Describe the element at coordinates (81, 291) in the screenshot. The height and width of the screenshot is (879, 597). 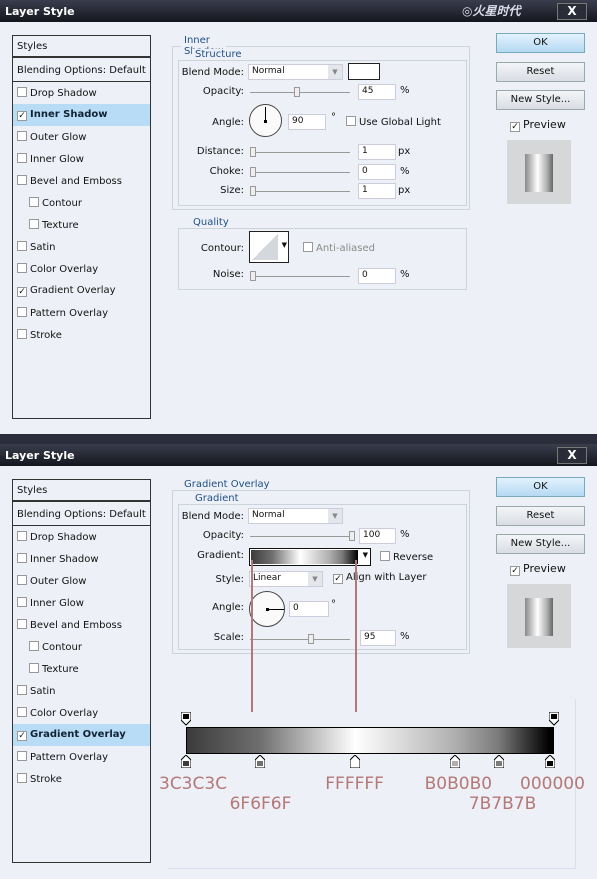
I see `style-item: ✓ Gradient Overlay` at that location.